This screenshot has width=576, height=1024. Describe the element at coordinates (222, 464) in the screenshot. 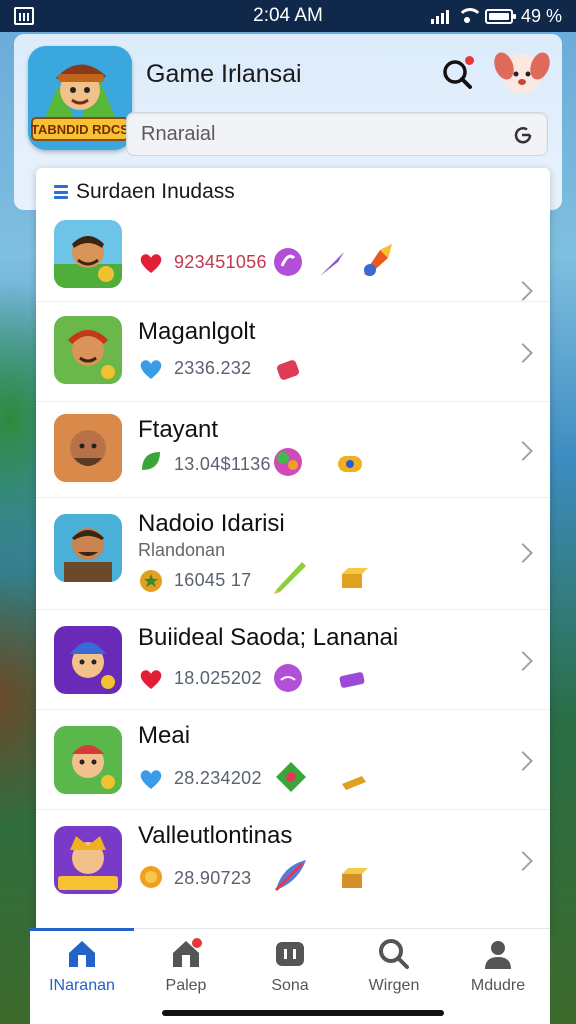

I see `score-value: 13.04$1136` at that location.